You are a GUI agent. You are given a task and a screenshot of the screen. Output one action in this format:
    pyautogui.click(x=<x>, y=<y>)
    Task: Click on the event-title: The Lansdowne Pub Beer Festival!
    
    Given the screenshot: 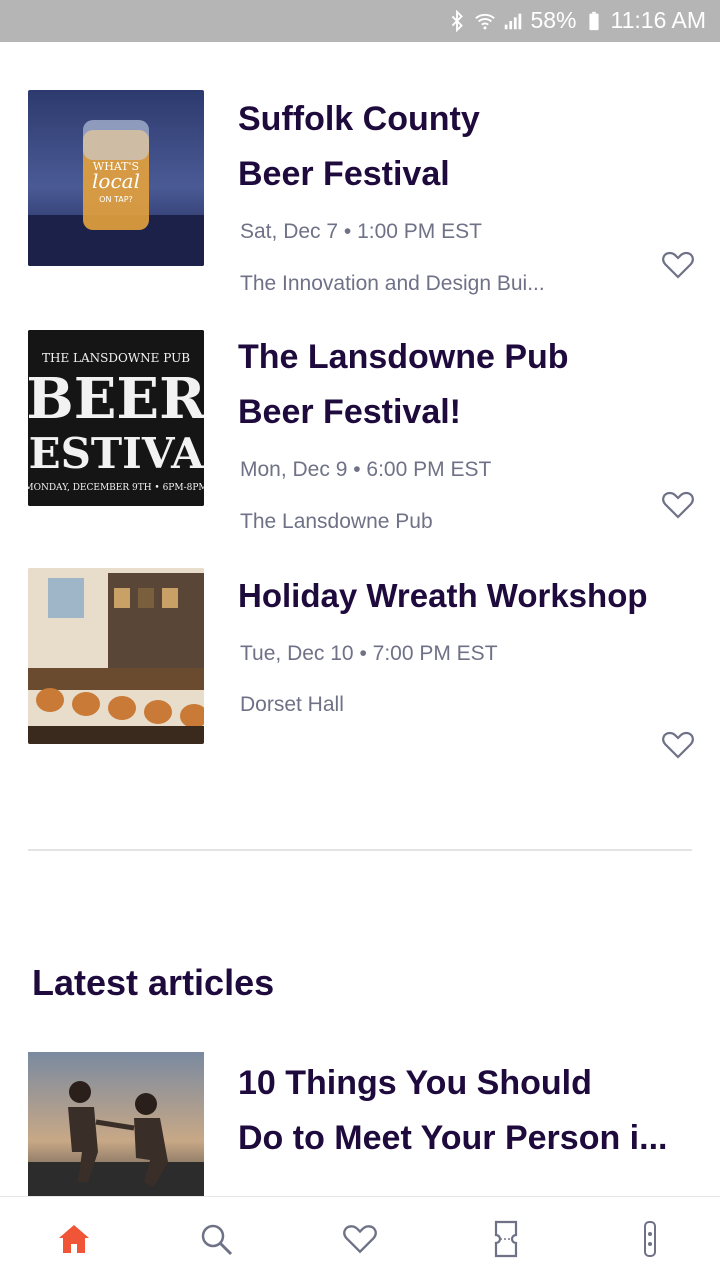 What is the action you would take?
    pyautogui.click(x=458, y=385)
    